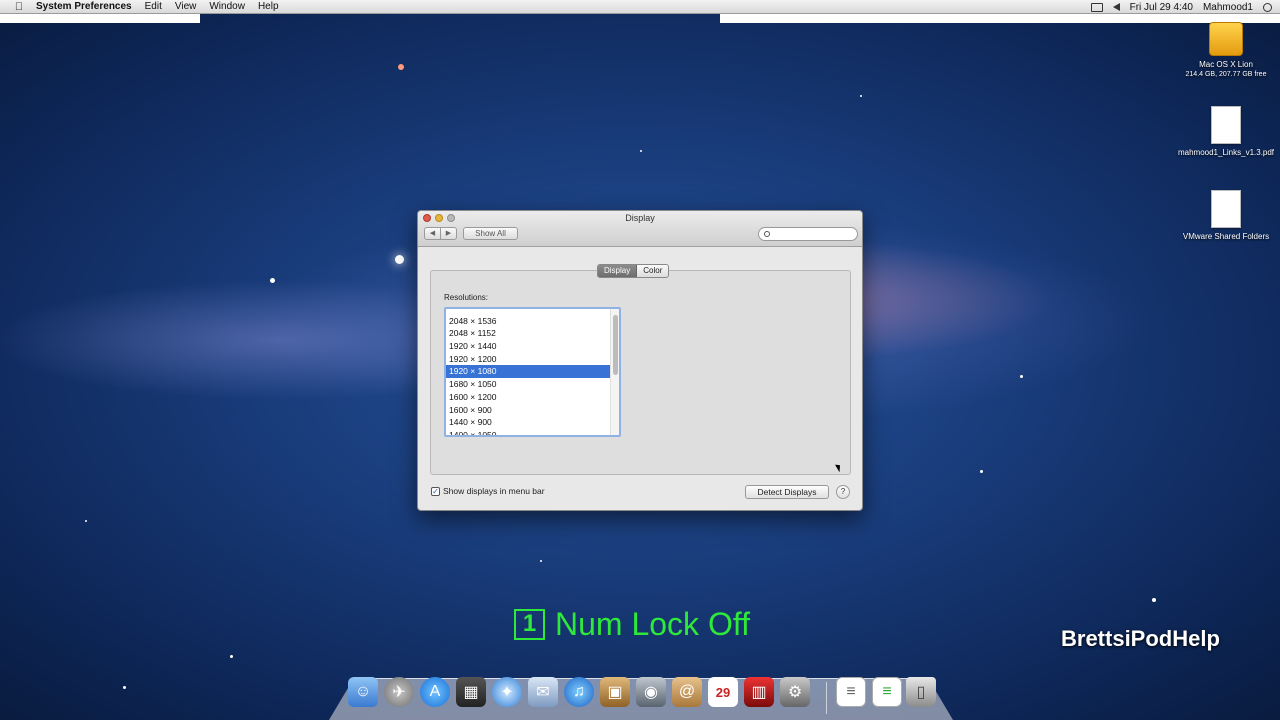 This screenshot has height=720, width=1280. Describe the element at coordinates (921, 692) in the screenshot. I see `trash-icon: ▯` at that location.